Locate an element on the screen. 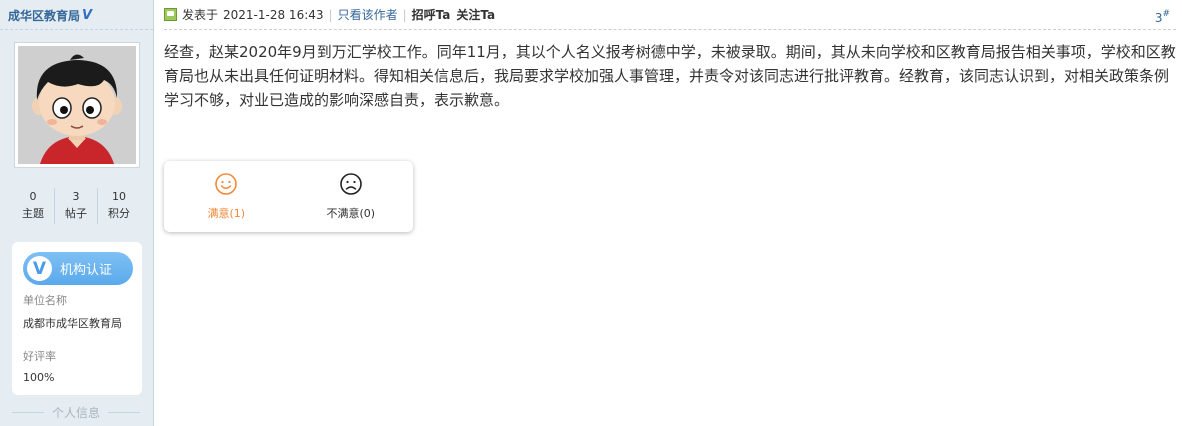 Image resolution: width=1182 pixels, height=426 pixels. cert-badge: V 机构认证 is located at coordinates (78, 268).